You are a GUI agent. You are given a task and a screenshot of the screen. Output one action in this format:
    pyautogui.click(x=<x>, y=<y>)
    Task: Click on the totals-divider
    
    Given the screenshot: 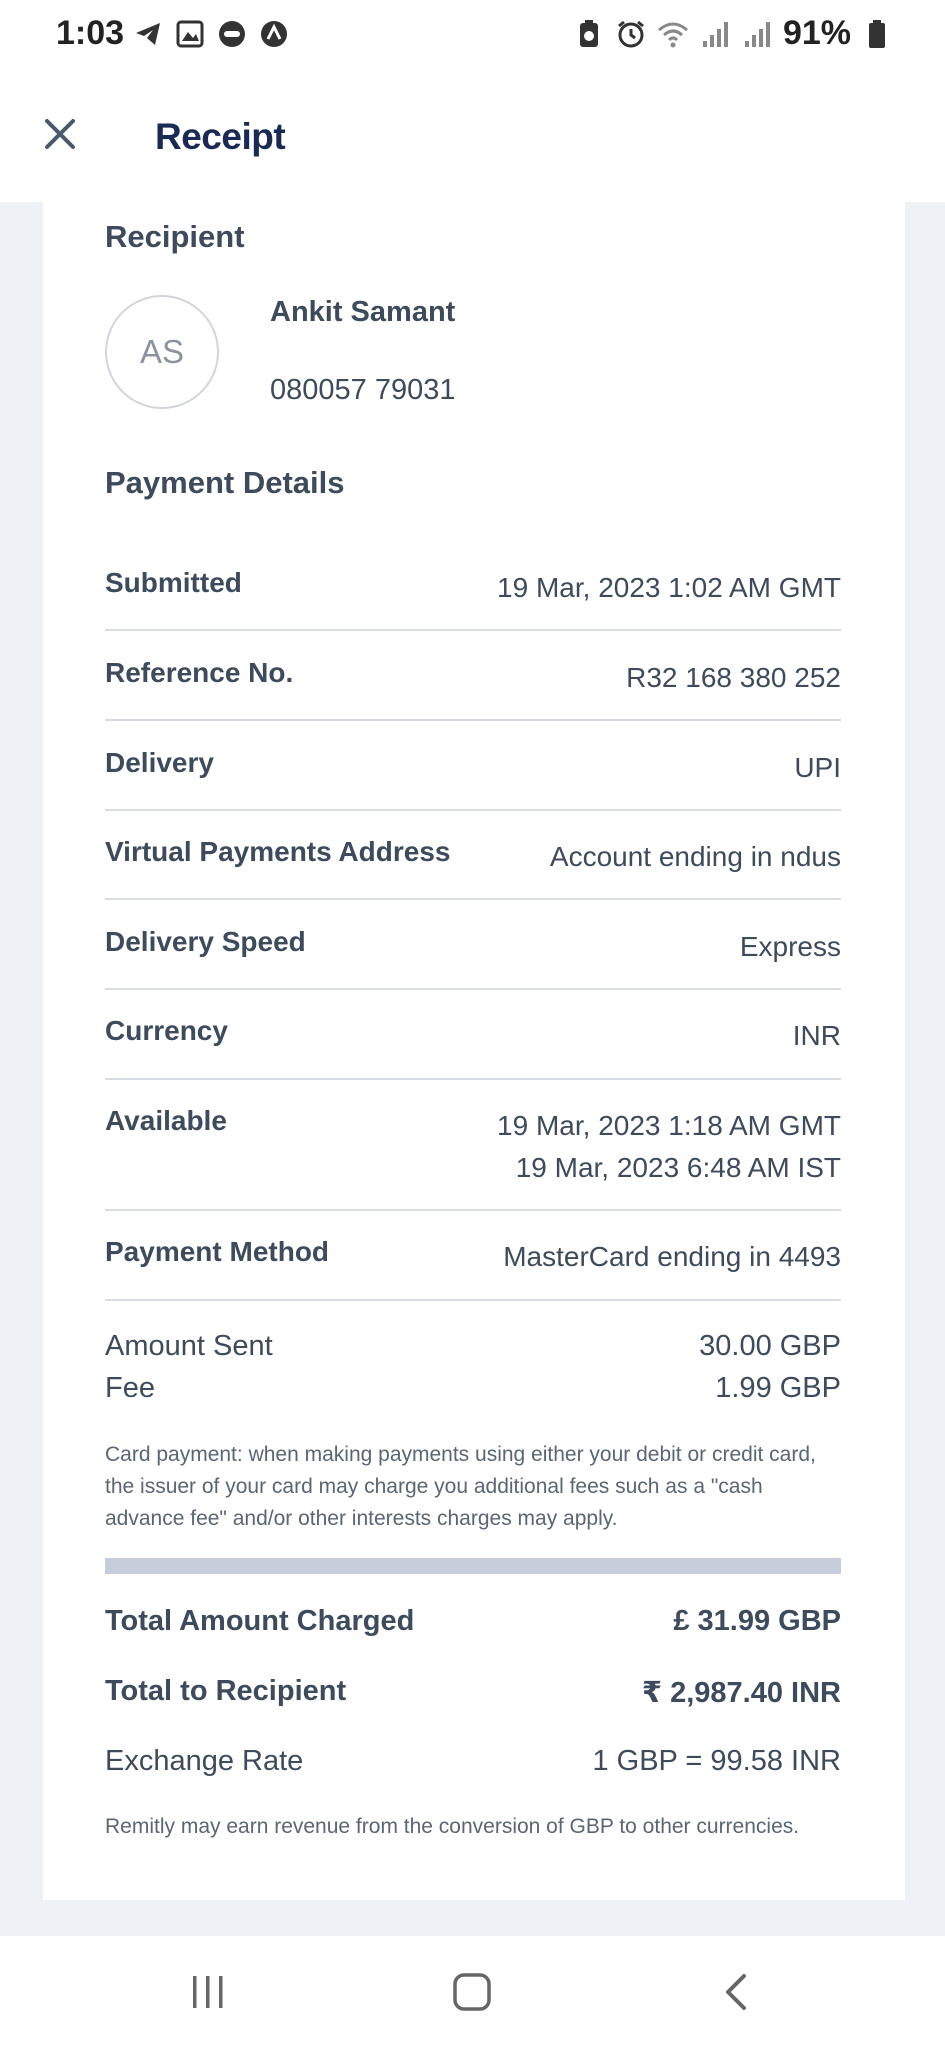 What is the action you would take?
    pyautogui.click(x=473, y=1566)
    